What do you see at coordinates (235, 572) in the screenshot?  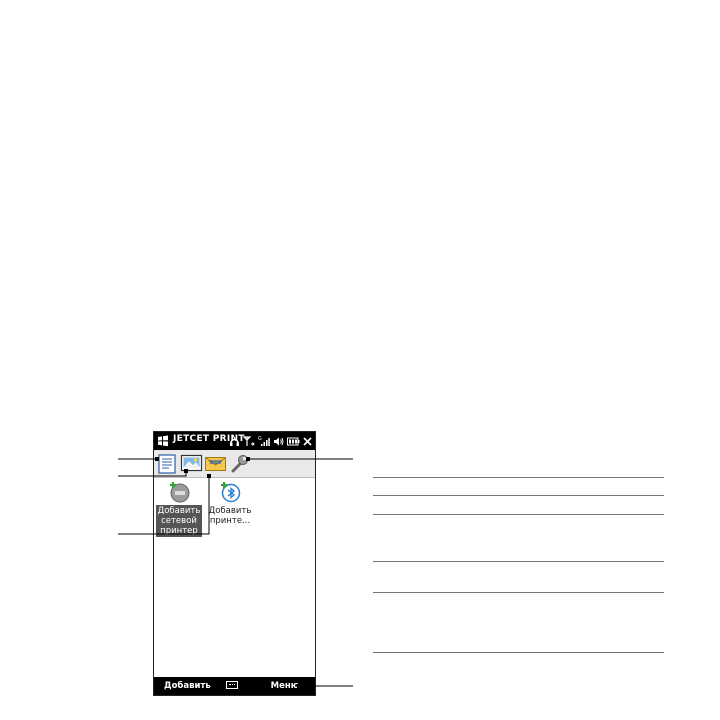 I see `callout-lines` at bounding box center [235, 572].